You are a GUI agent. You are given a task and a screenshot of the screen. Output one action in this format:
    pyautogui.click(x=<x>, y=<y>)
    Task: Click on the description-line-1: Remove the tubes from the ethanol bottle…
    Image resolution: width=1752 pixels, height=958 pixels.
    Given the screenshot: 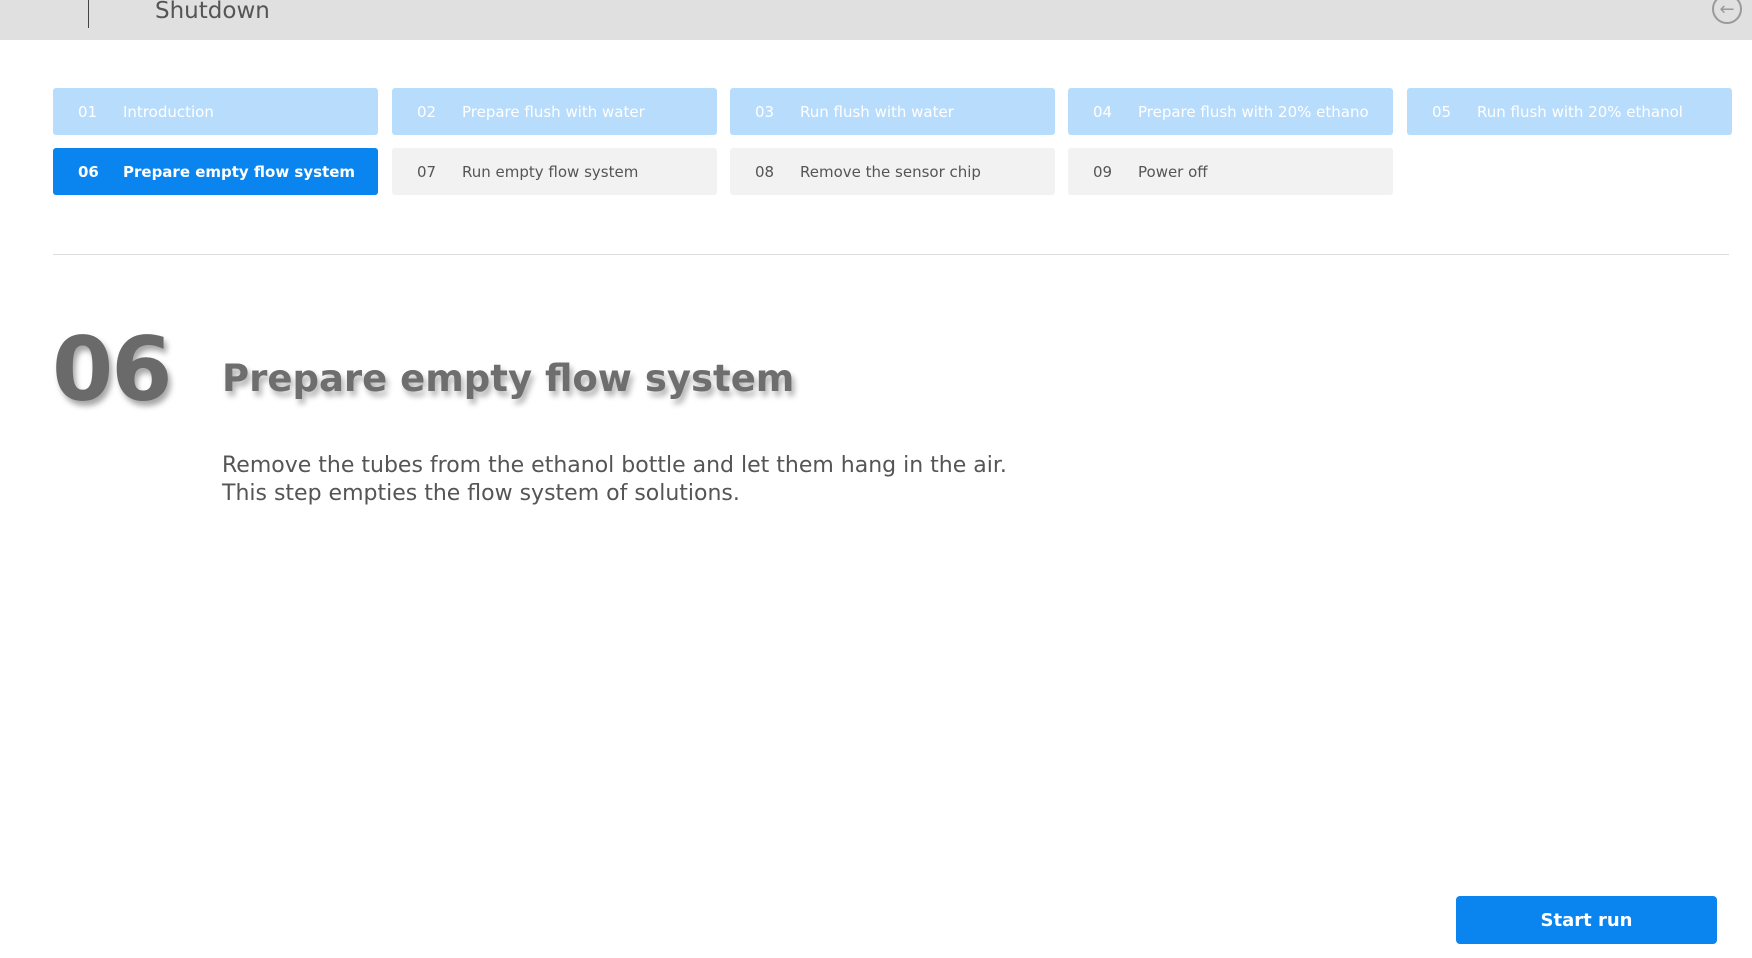 What is the action you would take?
    pyautogui.click(x=614, y=465)
    